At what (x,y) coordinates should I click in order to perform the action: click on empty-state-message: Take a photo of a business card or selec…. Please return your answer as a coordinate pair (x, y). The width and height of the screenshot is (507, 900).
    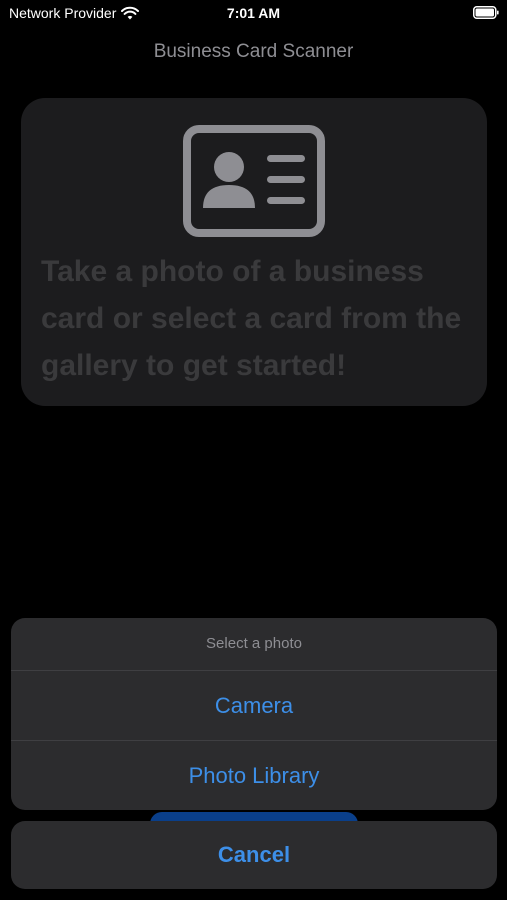
    Looking at the image, I should click on (251, 318).